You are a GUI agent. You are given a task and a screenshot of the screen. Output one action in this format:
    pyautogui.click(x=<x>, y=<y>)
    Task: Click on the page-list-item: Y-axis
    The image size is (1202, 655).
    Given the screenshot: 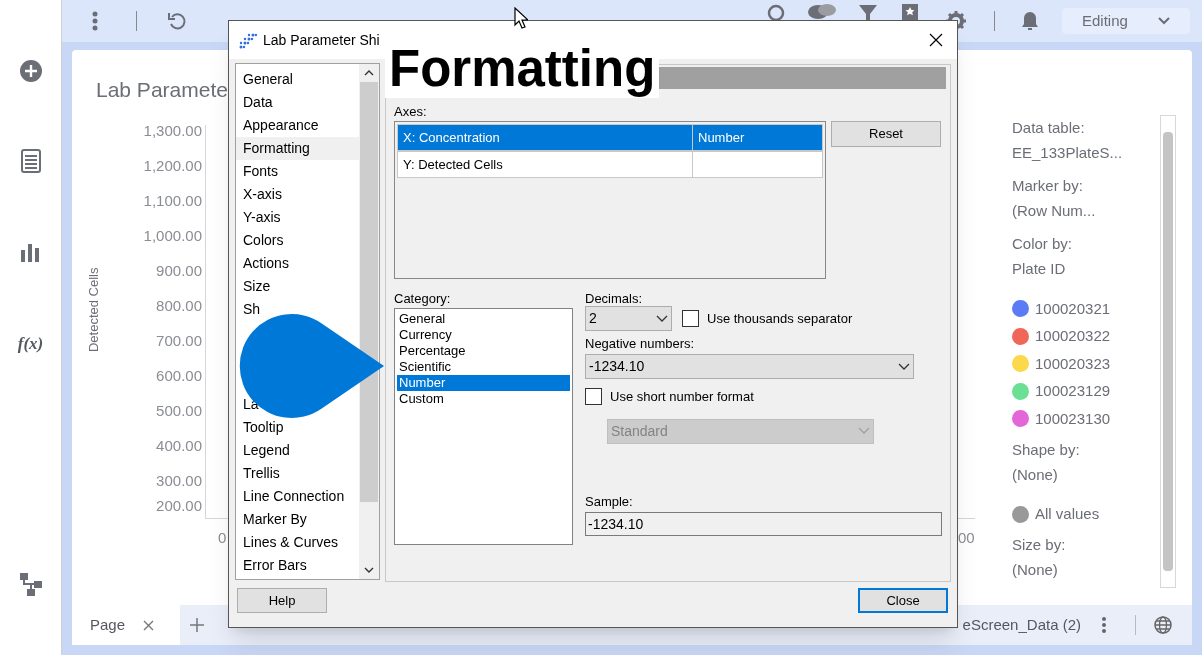 What is the action you would take?
    pyautogui.click(x=259, y=217)
    